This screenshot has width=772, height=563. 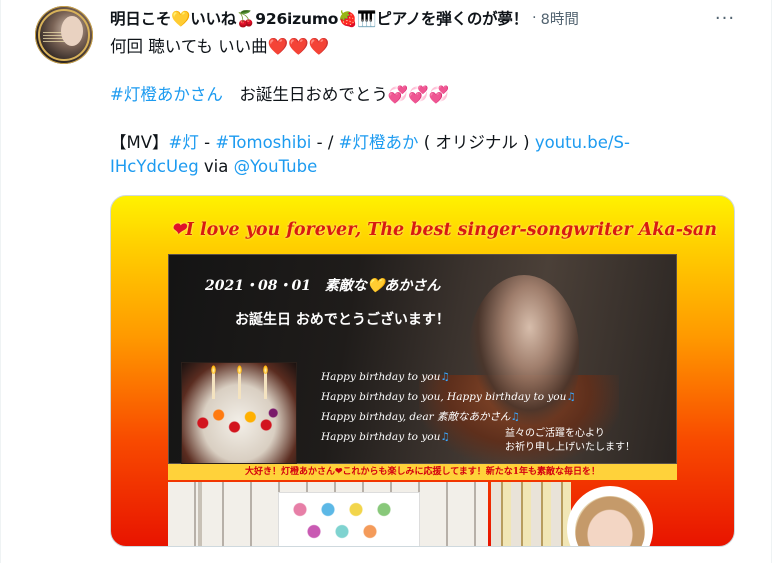 What do you see at coordinates (425, 47) in the screenshot?
I see `tweet-line-1: 何回 聴いても いい曲❤️❤️❤️` at bounding box center [425, 47].